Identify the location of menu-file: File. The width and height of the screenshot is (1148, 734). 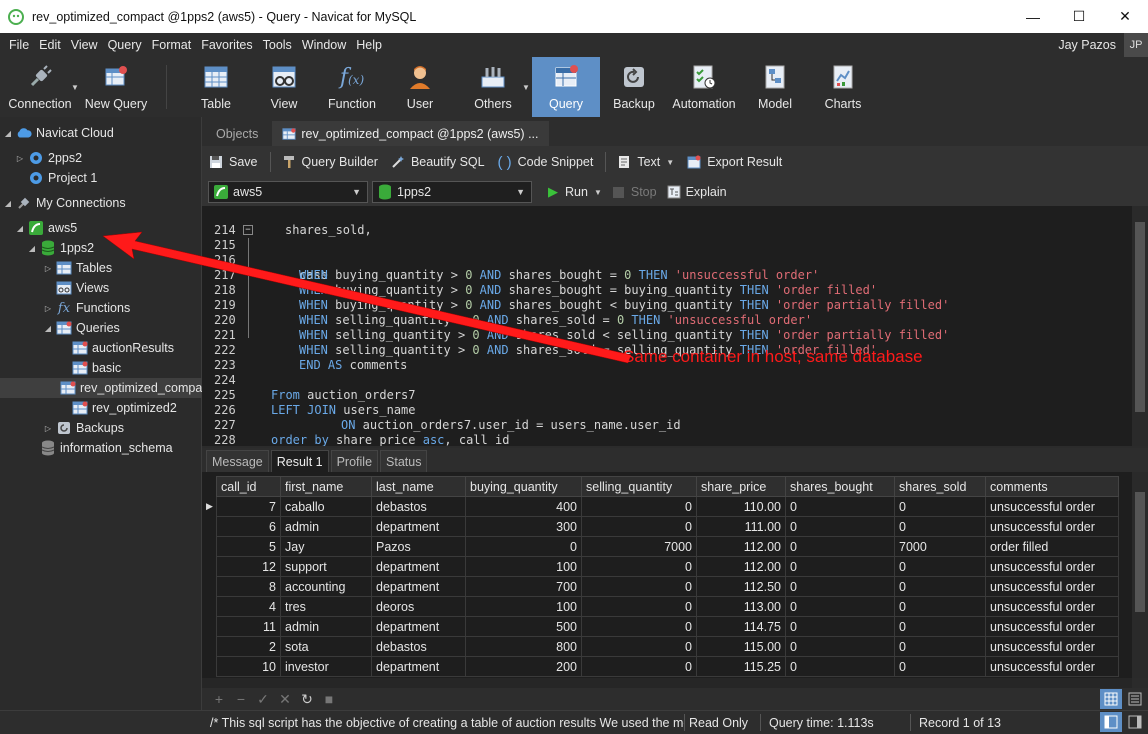
(19, 45).